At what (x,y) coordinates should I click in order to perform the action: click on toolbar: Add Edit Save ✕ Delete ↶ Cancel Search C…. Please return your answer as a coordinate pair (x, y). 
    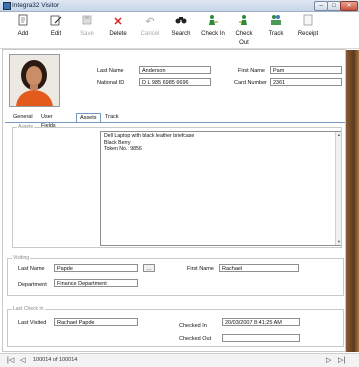
    Looking at the image, I should click on (179, 30).